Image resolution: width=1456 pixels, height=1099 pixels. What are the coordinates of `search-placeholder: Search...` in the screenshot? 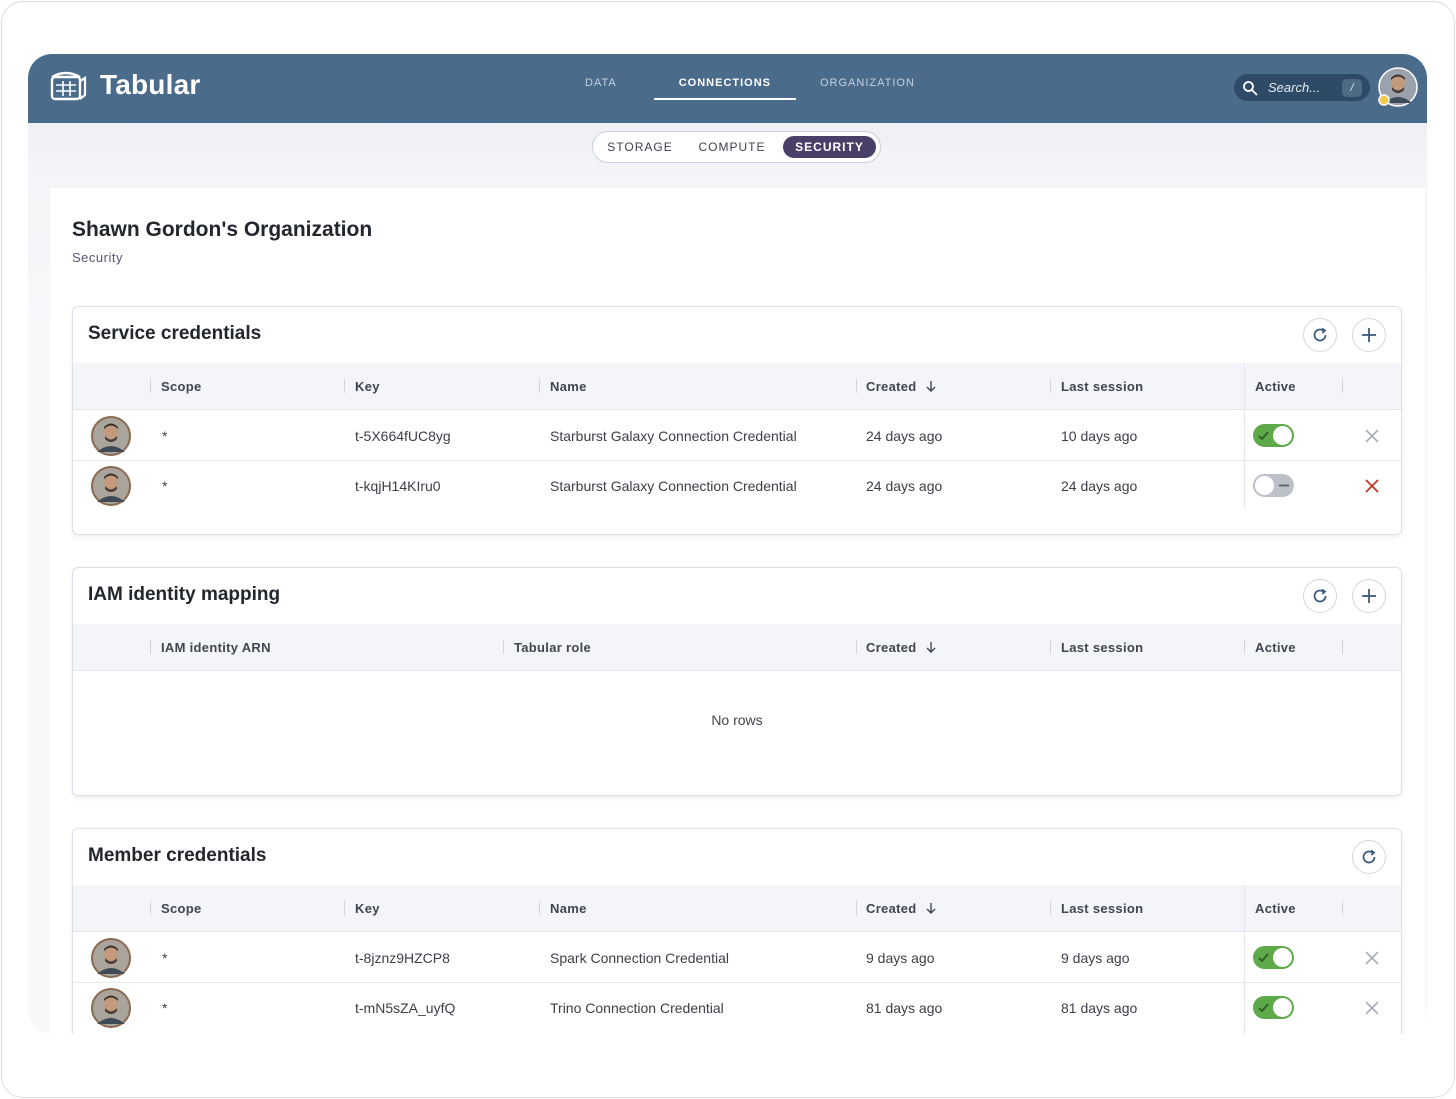 It's located at (1305, 87).